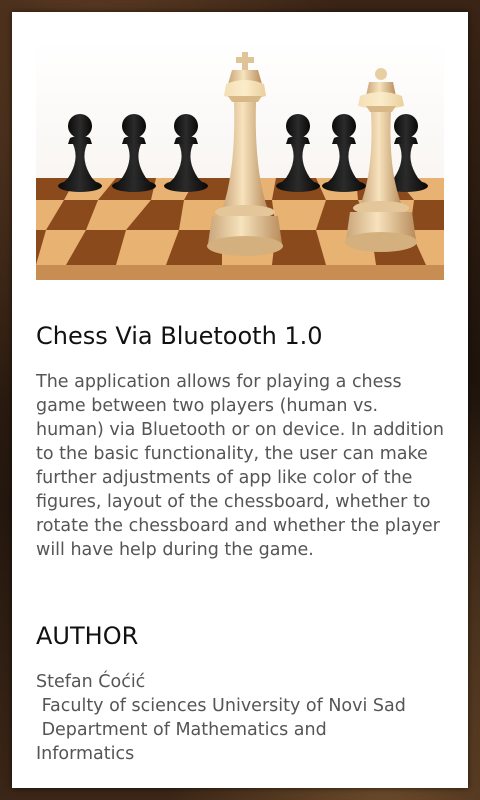 The height and width of the screenshot is (800, 480). I want to click on app-title: Chess Via Bluetooth 1.0, so click(179, 336).